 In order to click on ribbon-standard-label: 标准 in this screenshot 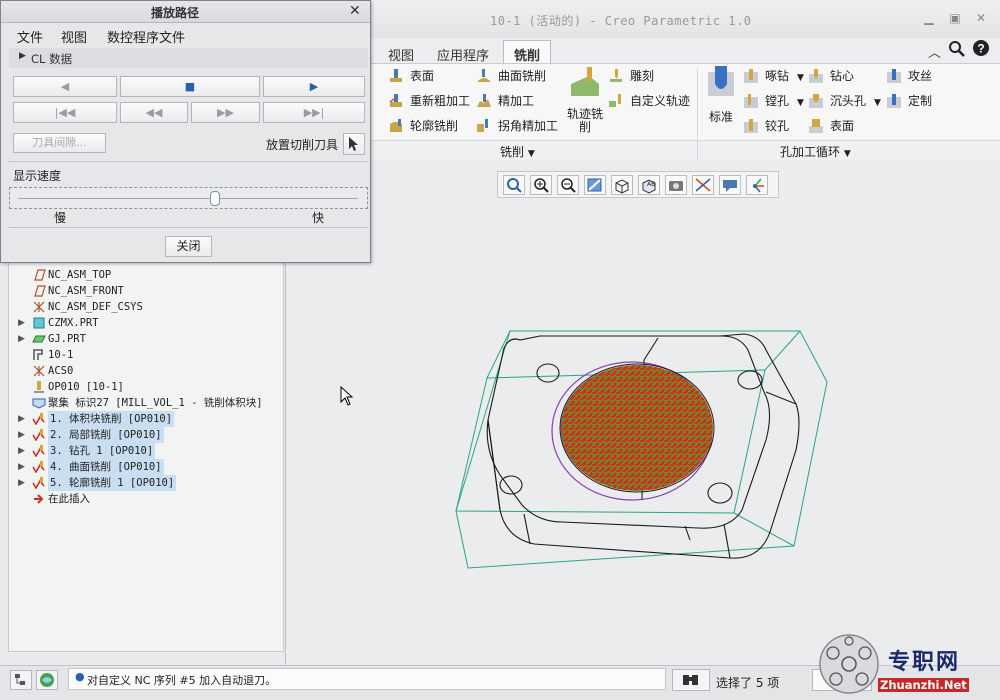, I will do `click(720, 117)`.